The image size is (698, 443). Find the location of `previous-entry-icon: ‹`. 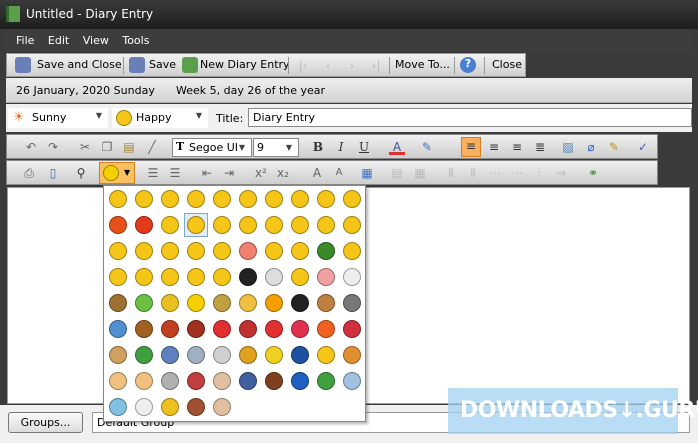

previous-entry-icon: ‹ is located at coordinates (328, 66).